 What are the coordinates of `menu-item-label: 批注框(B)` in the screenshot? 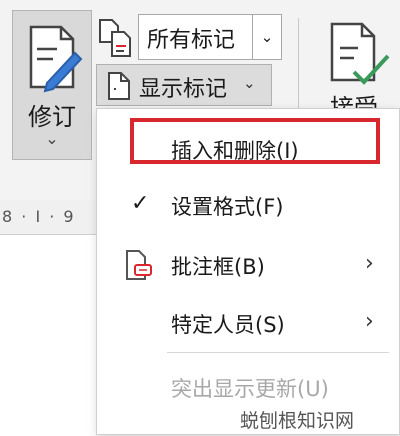 It's located at (218, 267).